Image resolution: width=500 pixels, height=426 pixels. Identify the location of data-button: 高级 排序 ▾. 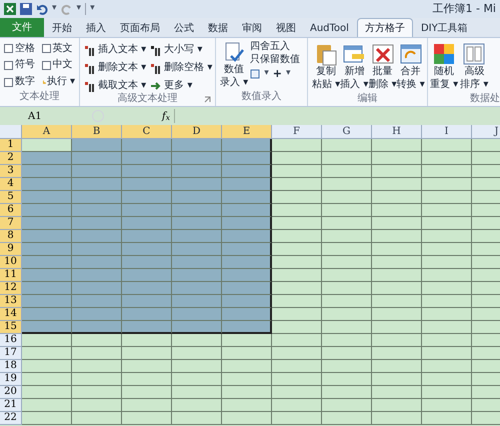
(474, 66).